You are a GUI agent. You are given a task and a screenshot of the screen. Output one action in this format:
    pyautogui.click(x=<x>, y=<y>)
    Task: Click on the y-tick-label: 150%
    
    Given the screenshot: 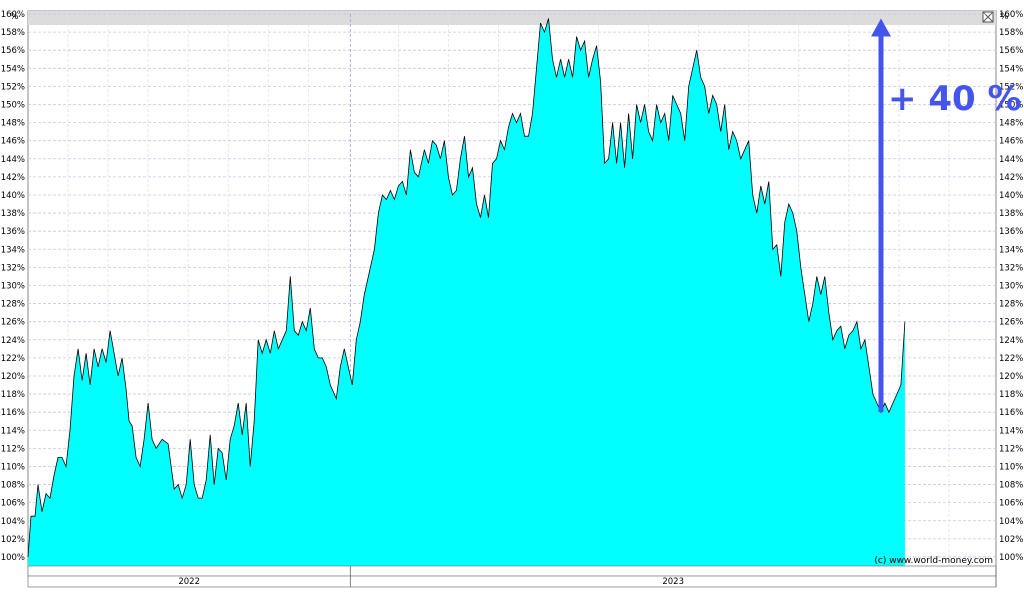 What is the action you would take?
    pyautogui.click(x=13, y=105)
    